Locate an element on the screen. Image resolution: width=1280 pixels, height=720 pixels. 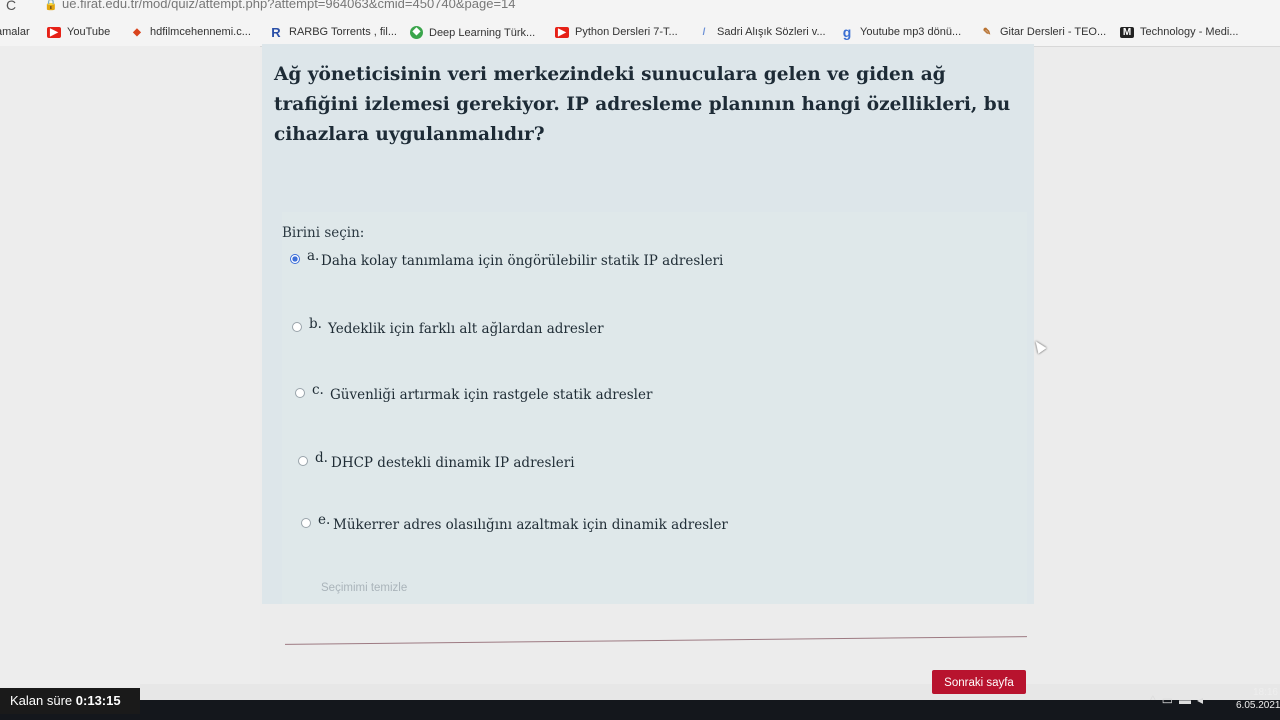
deep-learning-icon: ◆ is located at coordinates (416, 32).